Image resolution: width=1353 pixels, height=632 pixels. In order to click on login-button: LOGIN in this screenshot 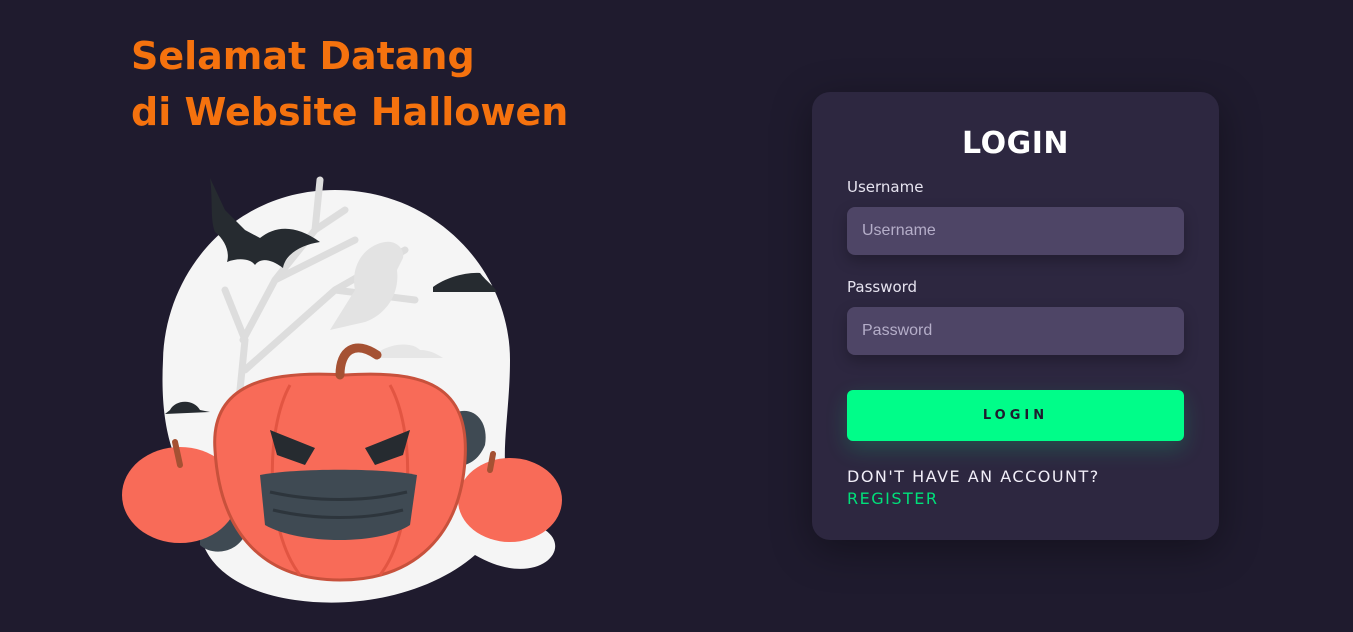, I will do `click(1015, 415)`.